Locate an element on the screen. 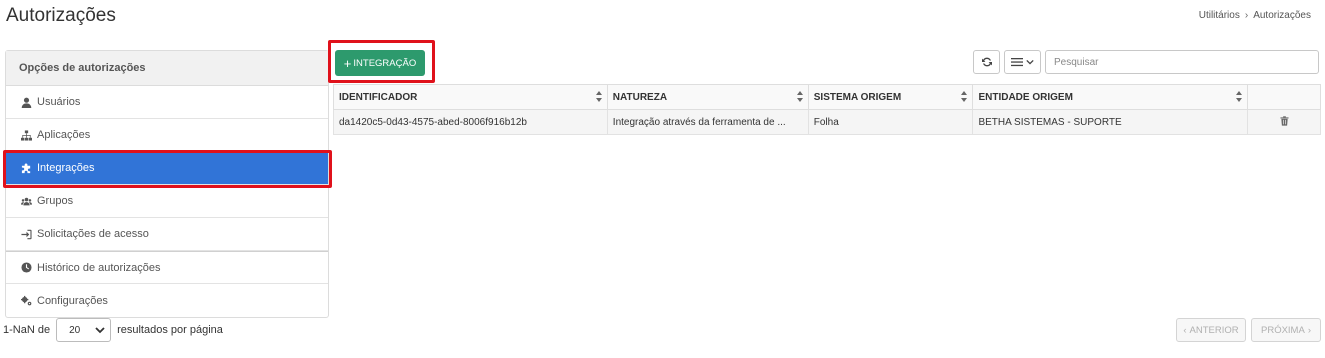 The width and height of the screenshot is (1325, 358). add-integracao-button: + INTEGRAÇÃO is located at coordinates (380, 63).